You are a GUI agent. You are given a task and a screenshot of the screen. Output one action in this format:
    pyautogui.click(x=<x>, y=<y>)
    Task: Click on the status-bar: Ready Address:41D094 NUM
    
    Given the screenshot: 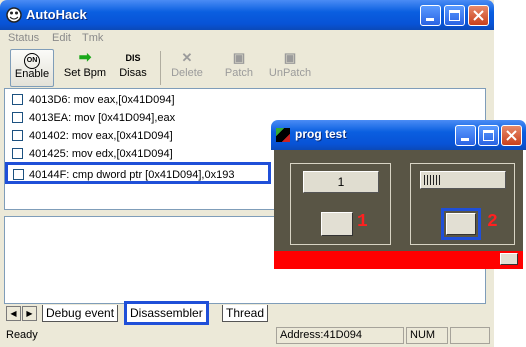 What is the action you would take?
    pyautogui.click(x=247, y=336)
    